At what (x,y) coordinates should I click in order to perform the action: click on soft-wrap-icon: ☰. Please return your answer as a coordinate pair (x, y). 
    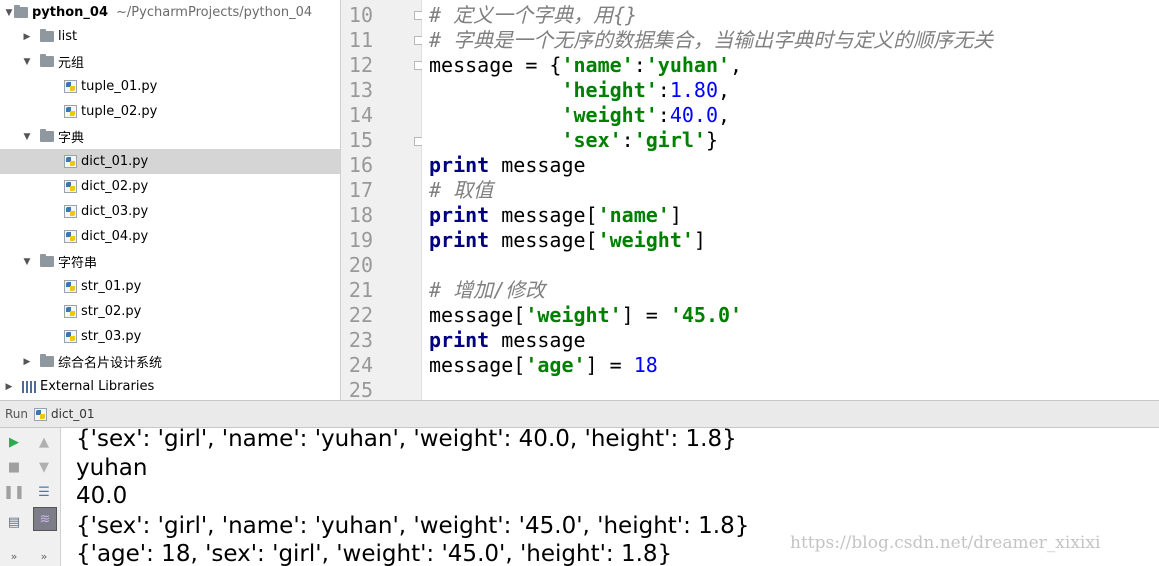
    Looking at the image, I should click on (44, 492).